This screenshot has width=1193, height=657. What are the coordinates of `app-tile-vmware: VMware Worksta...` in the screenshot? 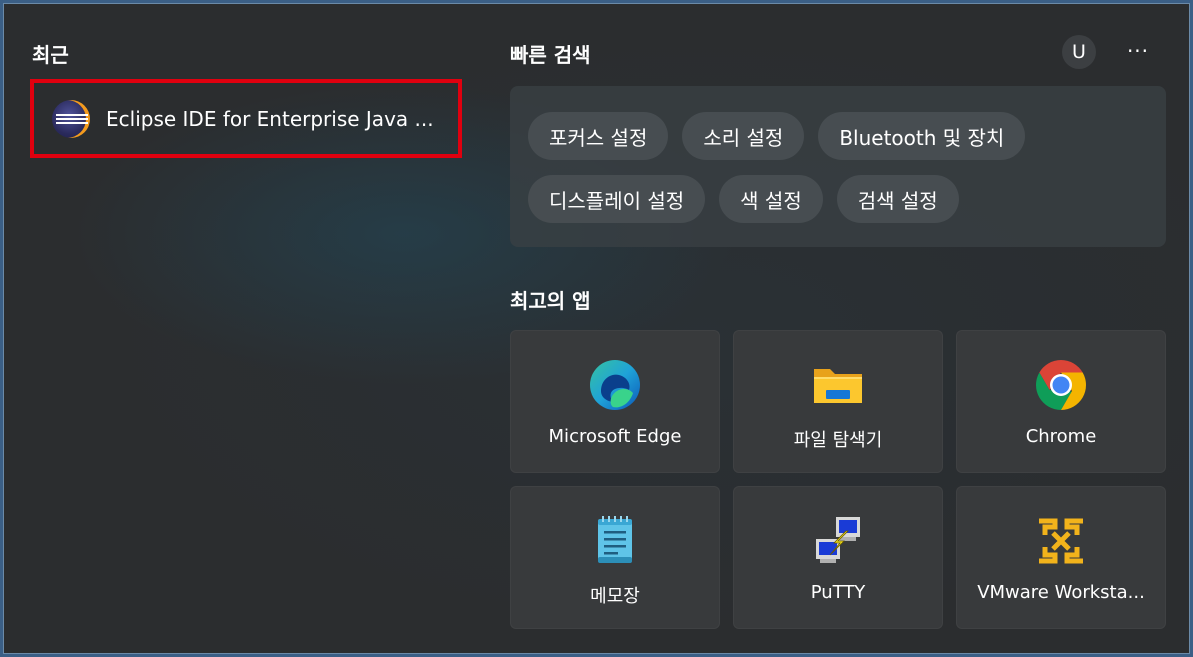 It's located at (1061, 557).